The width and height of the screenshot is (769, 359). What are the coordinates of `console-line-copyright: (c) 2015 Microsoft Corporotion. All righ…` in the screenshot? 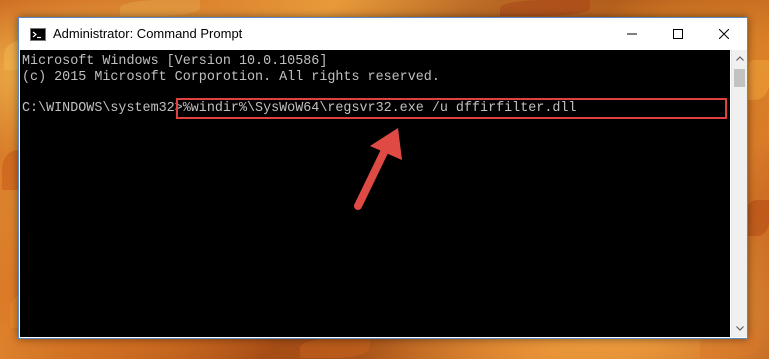 It's located at (231, 77).